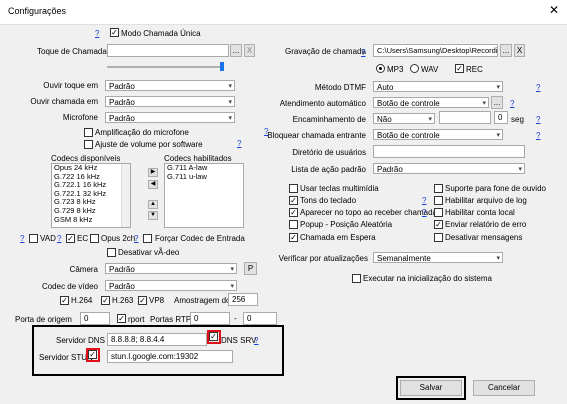 Image resolution: width=567 pixels, height=404 pixels. What do you see at coordinates (438, 200) in the screenshot?
I see `habilitar-arquivo-checkbox` at bounding box center [438, 200].